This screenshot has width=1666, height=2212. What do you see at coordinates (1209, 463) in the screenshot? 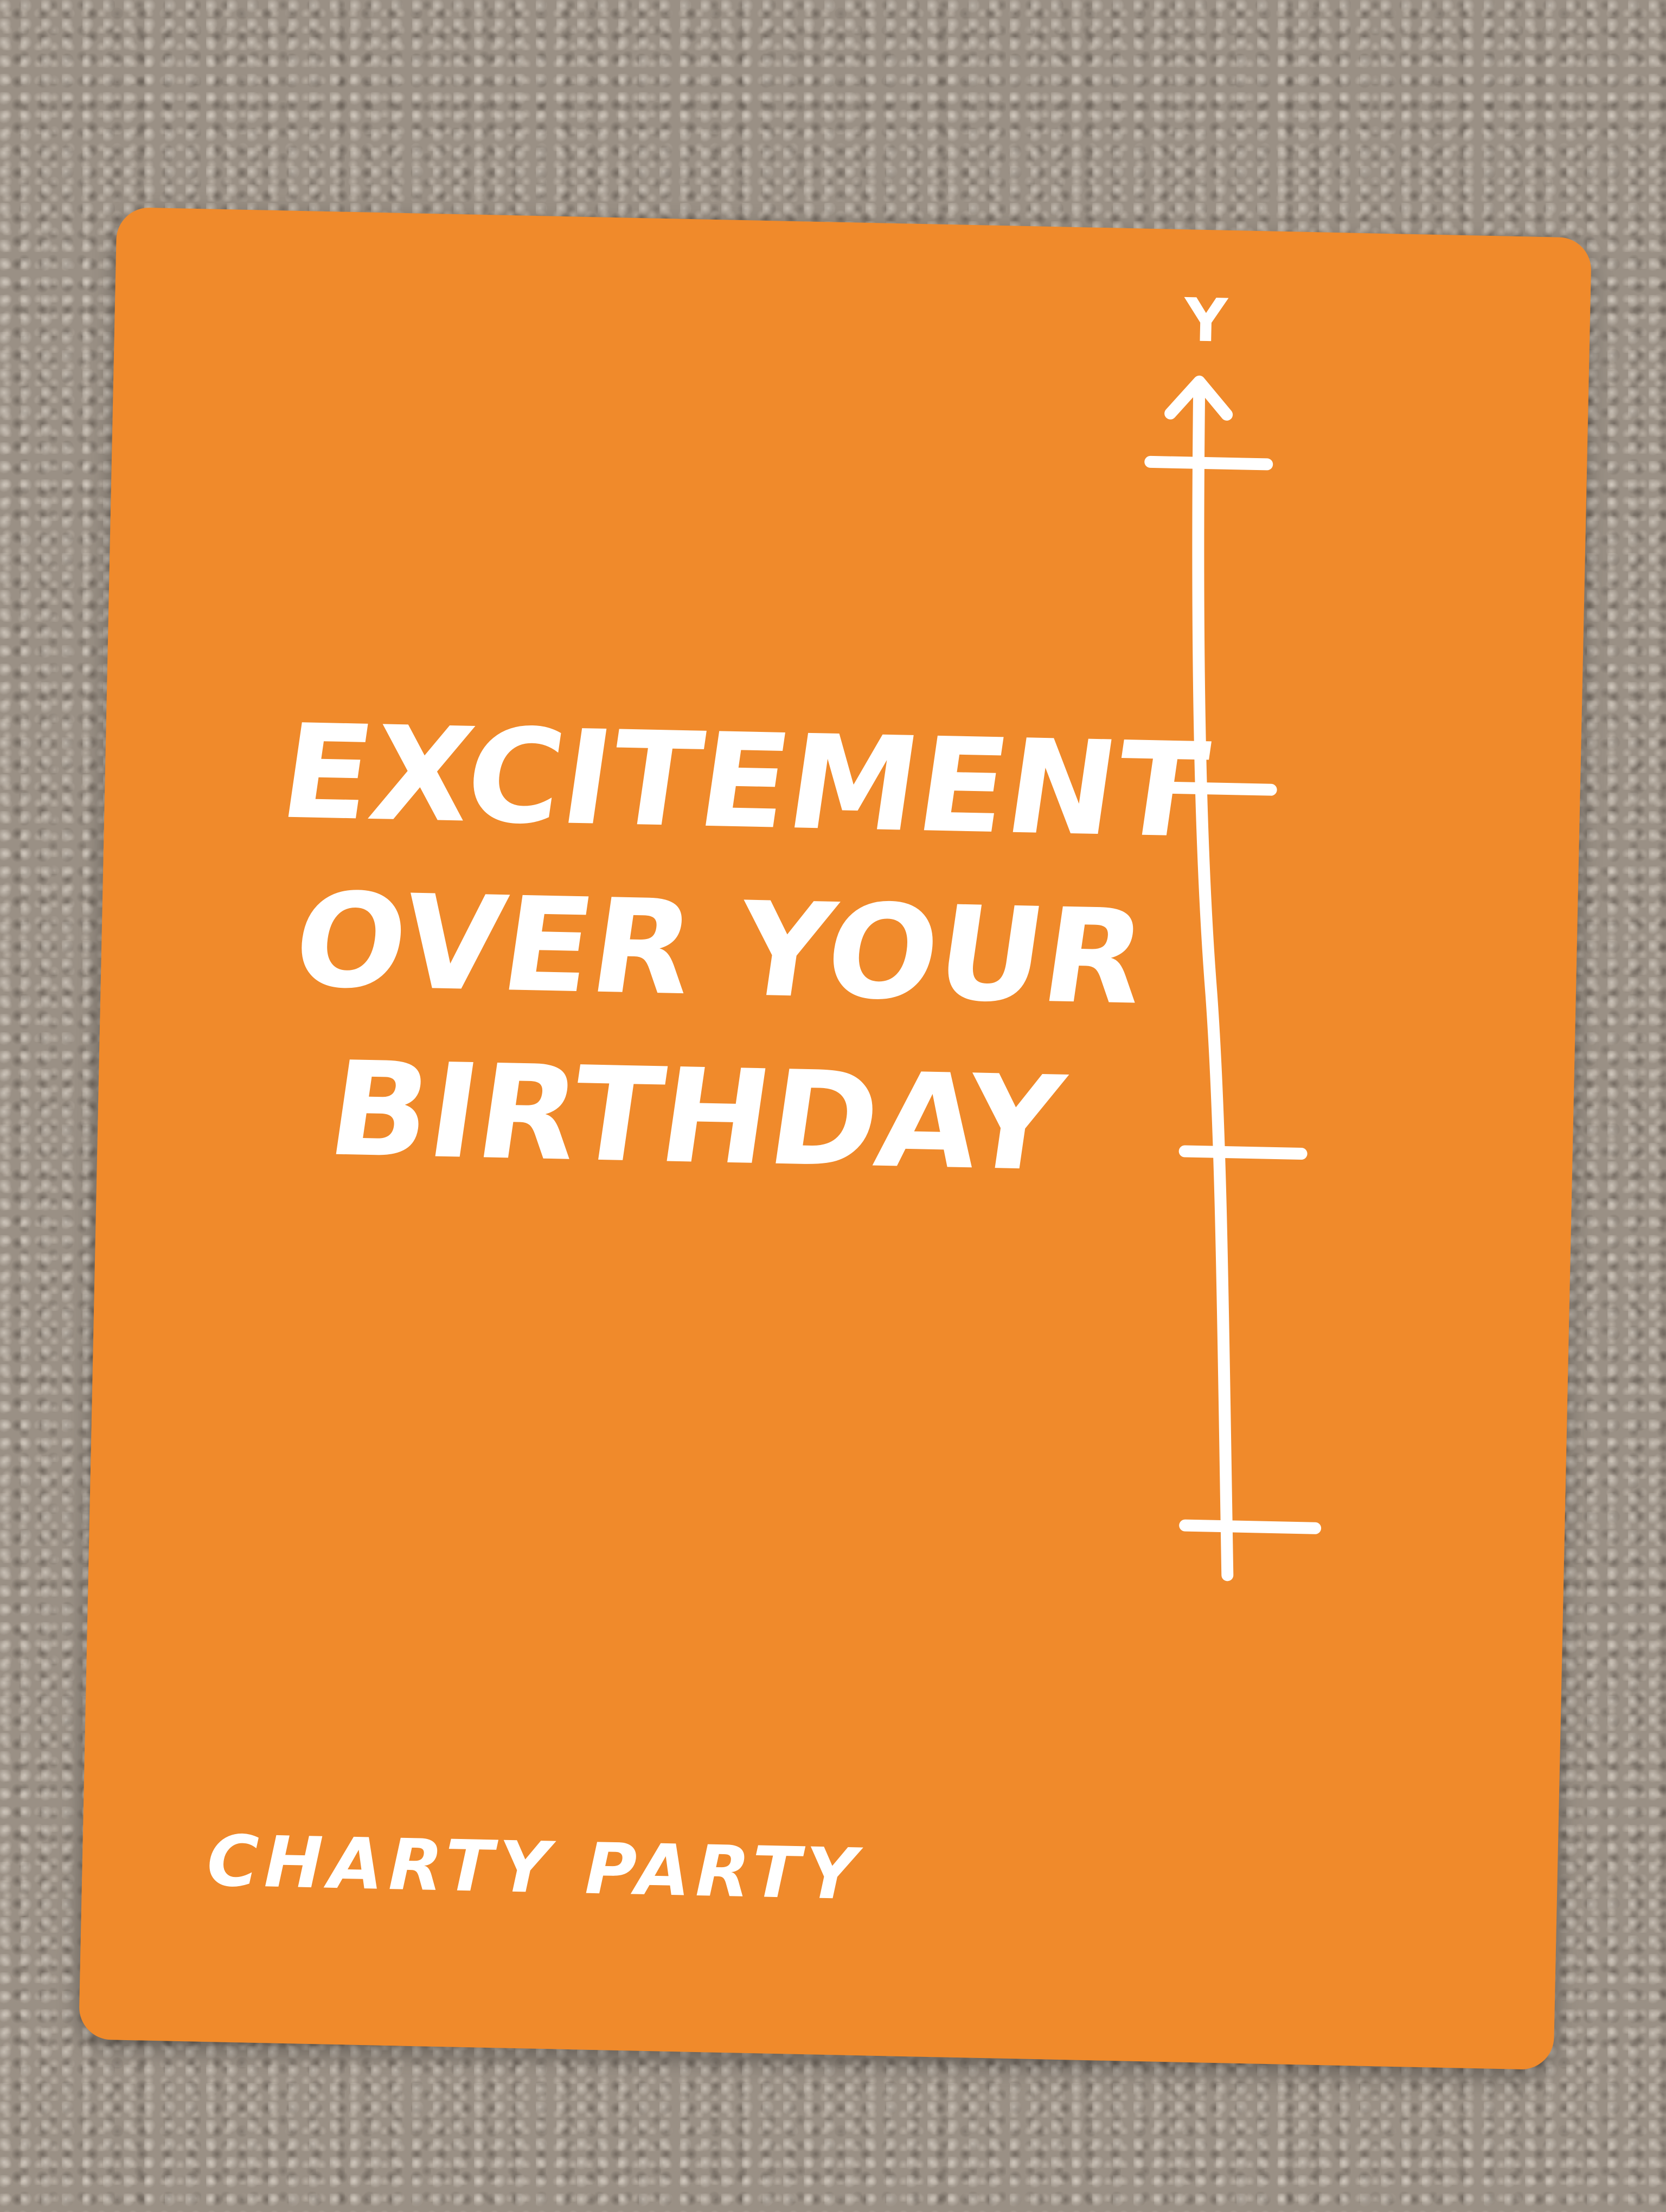
I see `y-axis-tick-top` at bounding box center [1209, 463].